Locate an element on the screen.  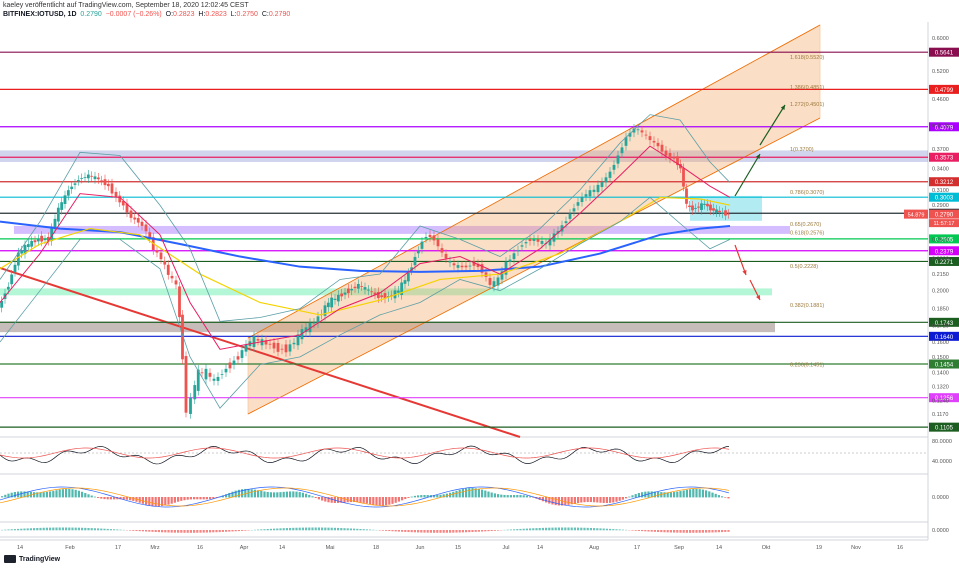
x-tick-label: Jun is located at coordinates (420, 548).